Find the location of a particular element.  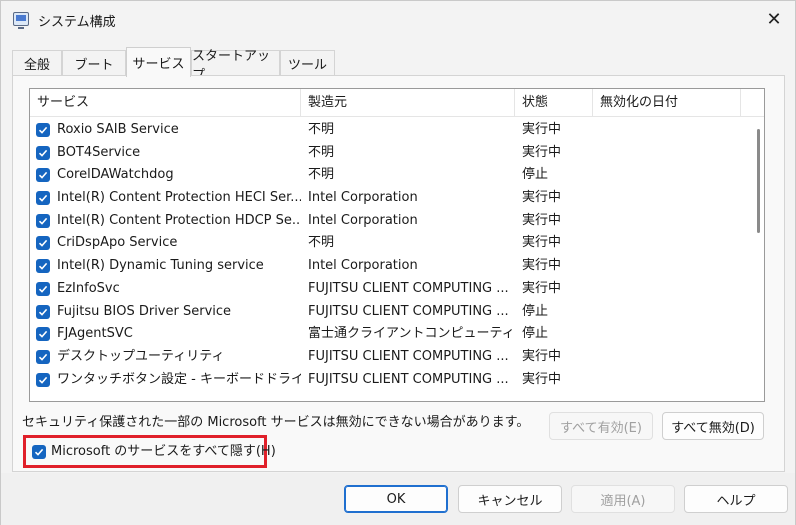

help-button: ヘルプ is located at coordinates (736, 499).